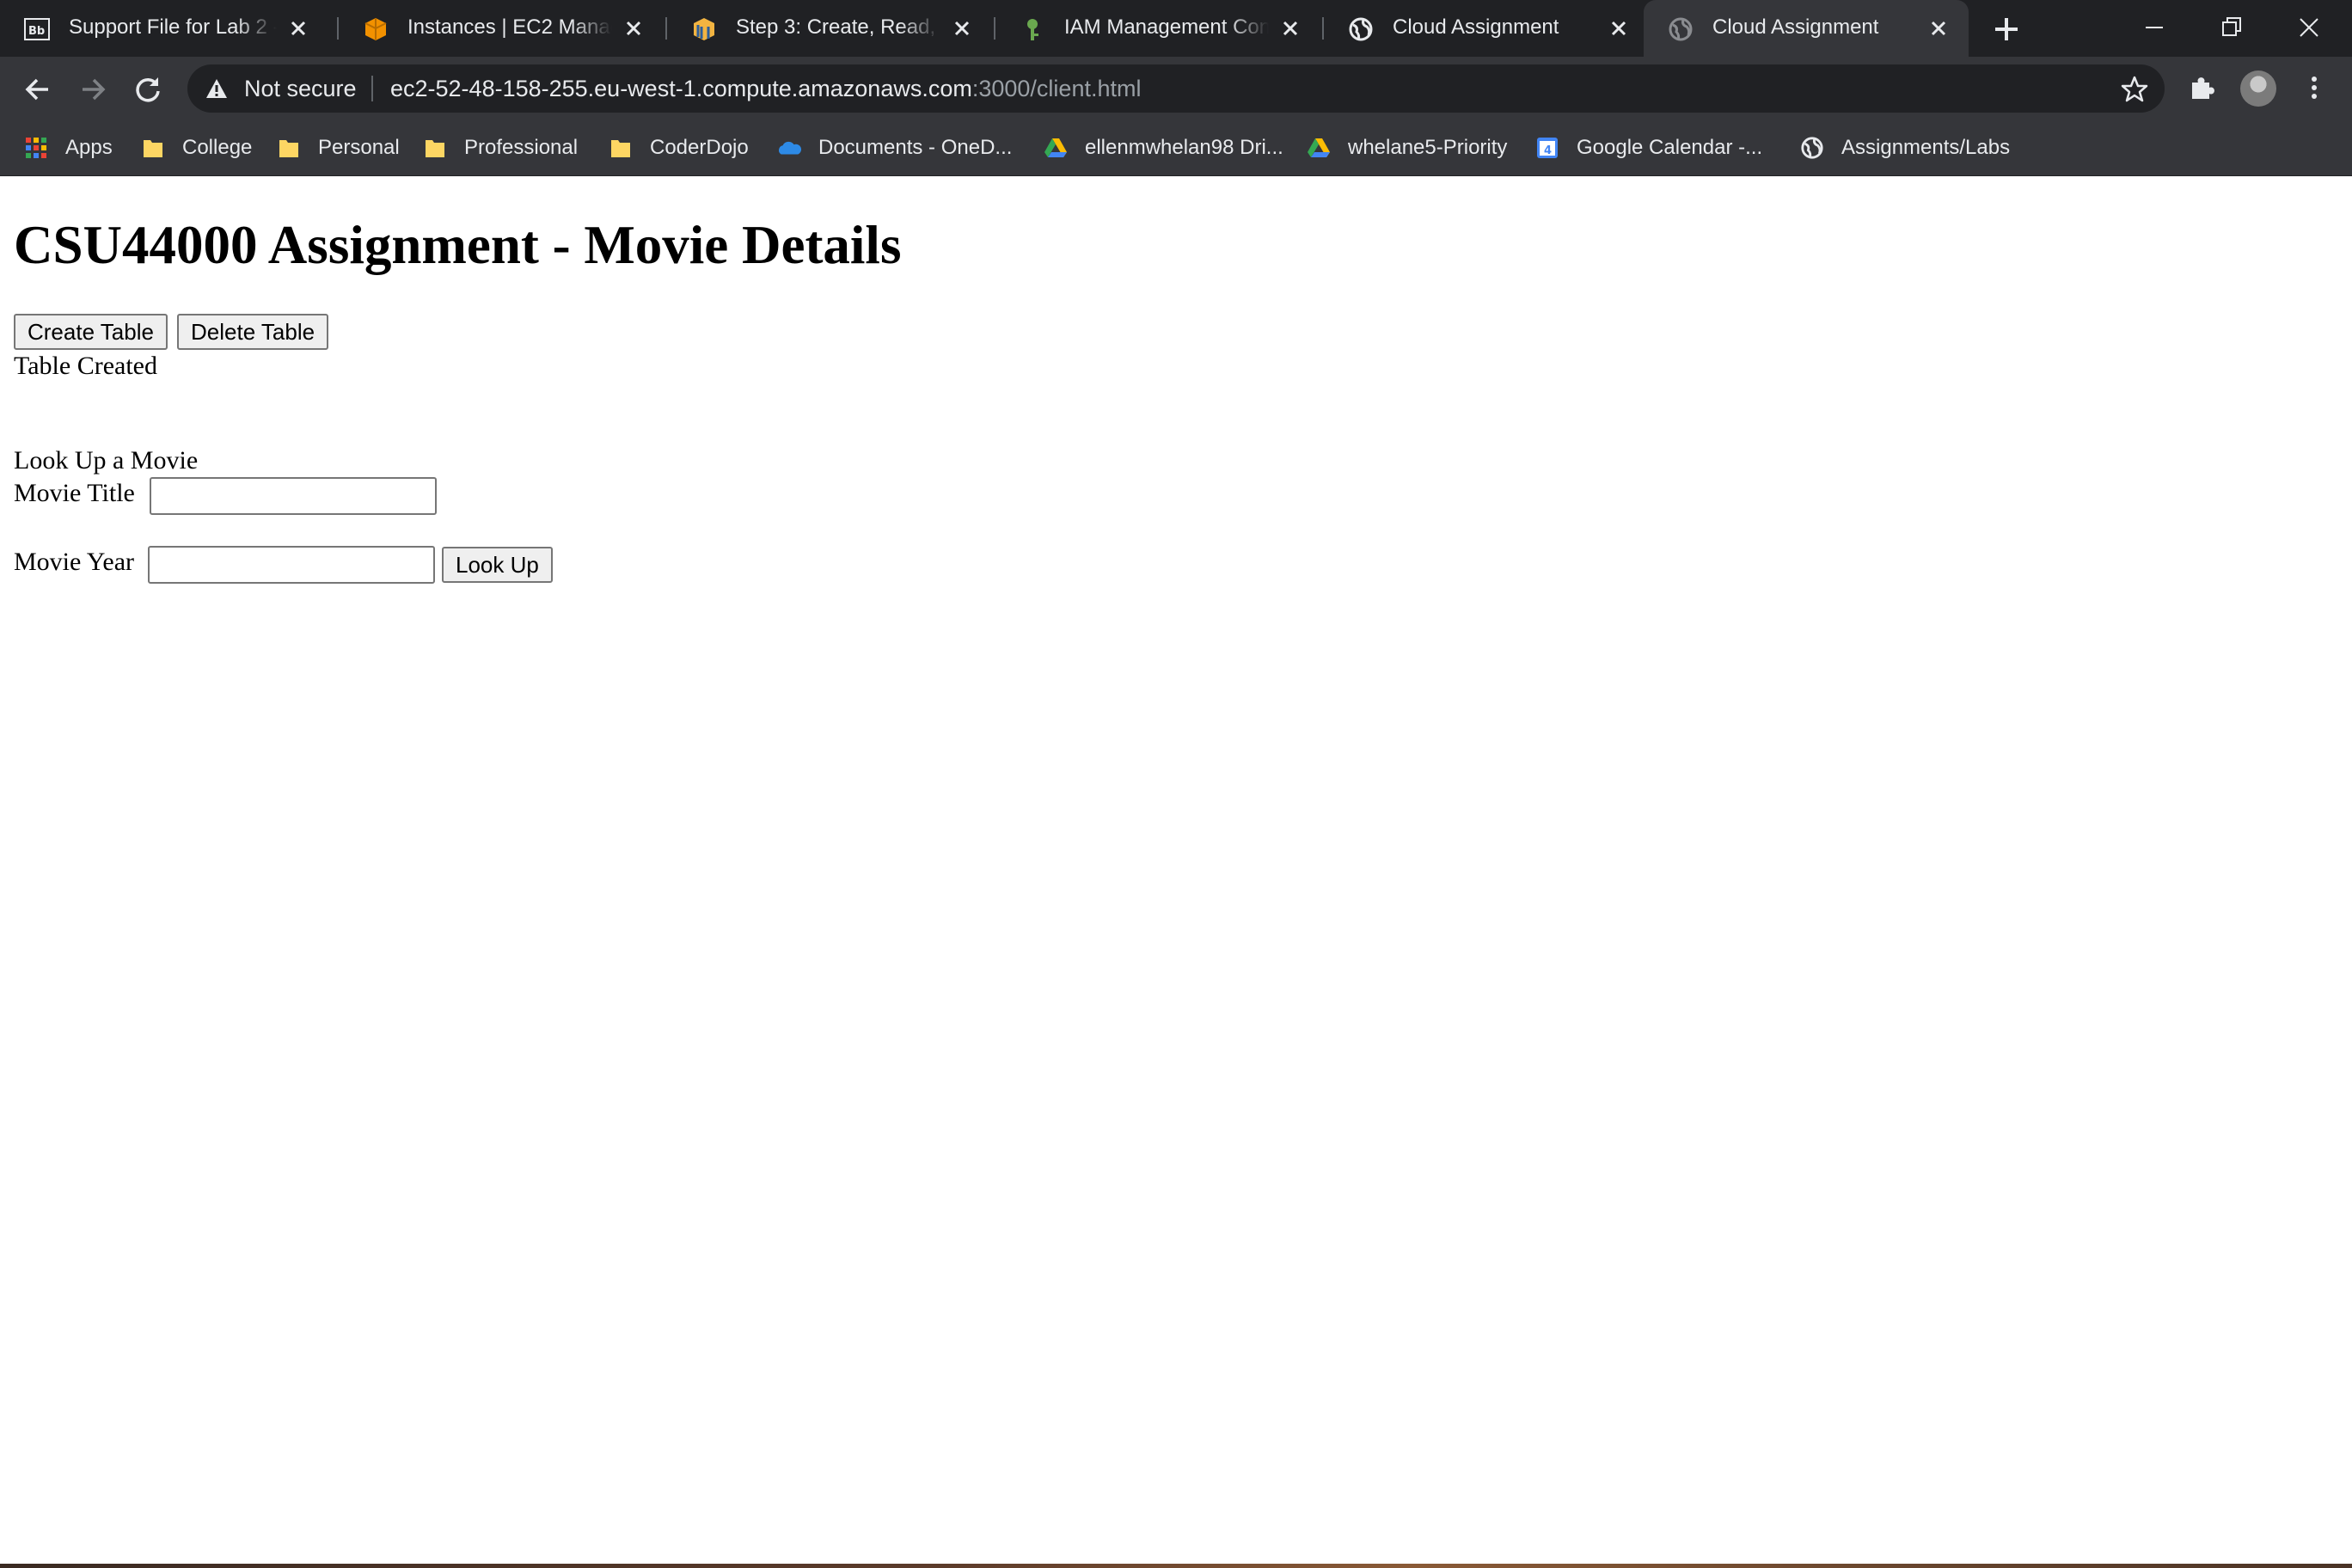 The height and width of the screenshot is (1568, 2352). What do you see at coordinates (2309, 27) in the screenshot?
I see `window-close-icon` at bounding box center [2309, 27].